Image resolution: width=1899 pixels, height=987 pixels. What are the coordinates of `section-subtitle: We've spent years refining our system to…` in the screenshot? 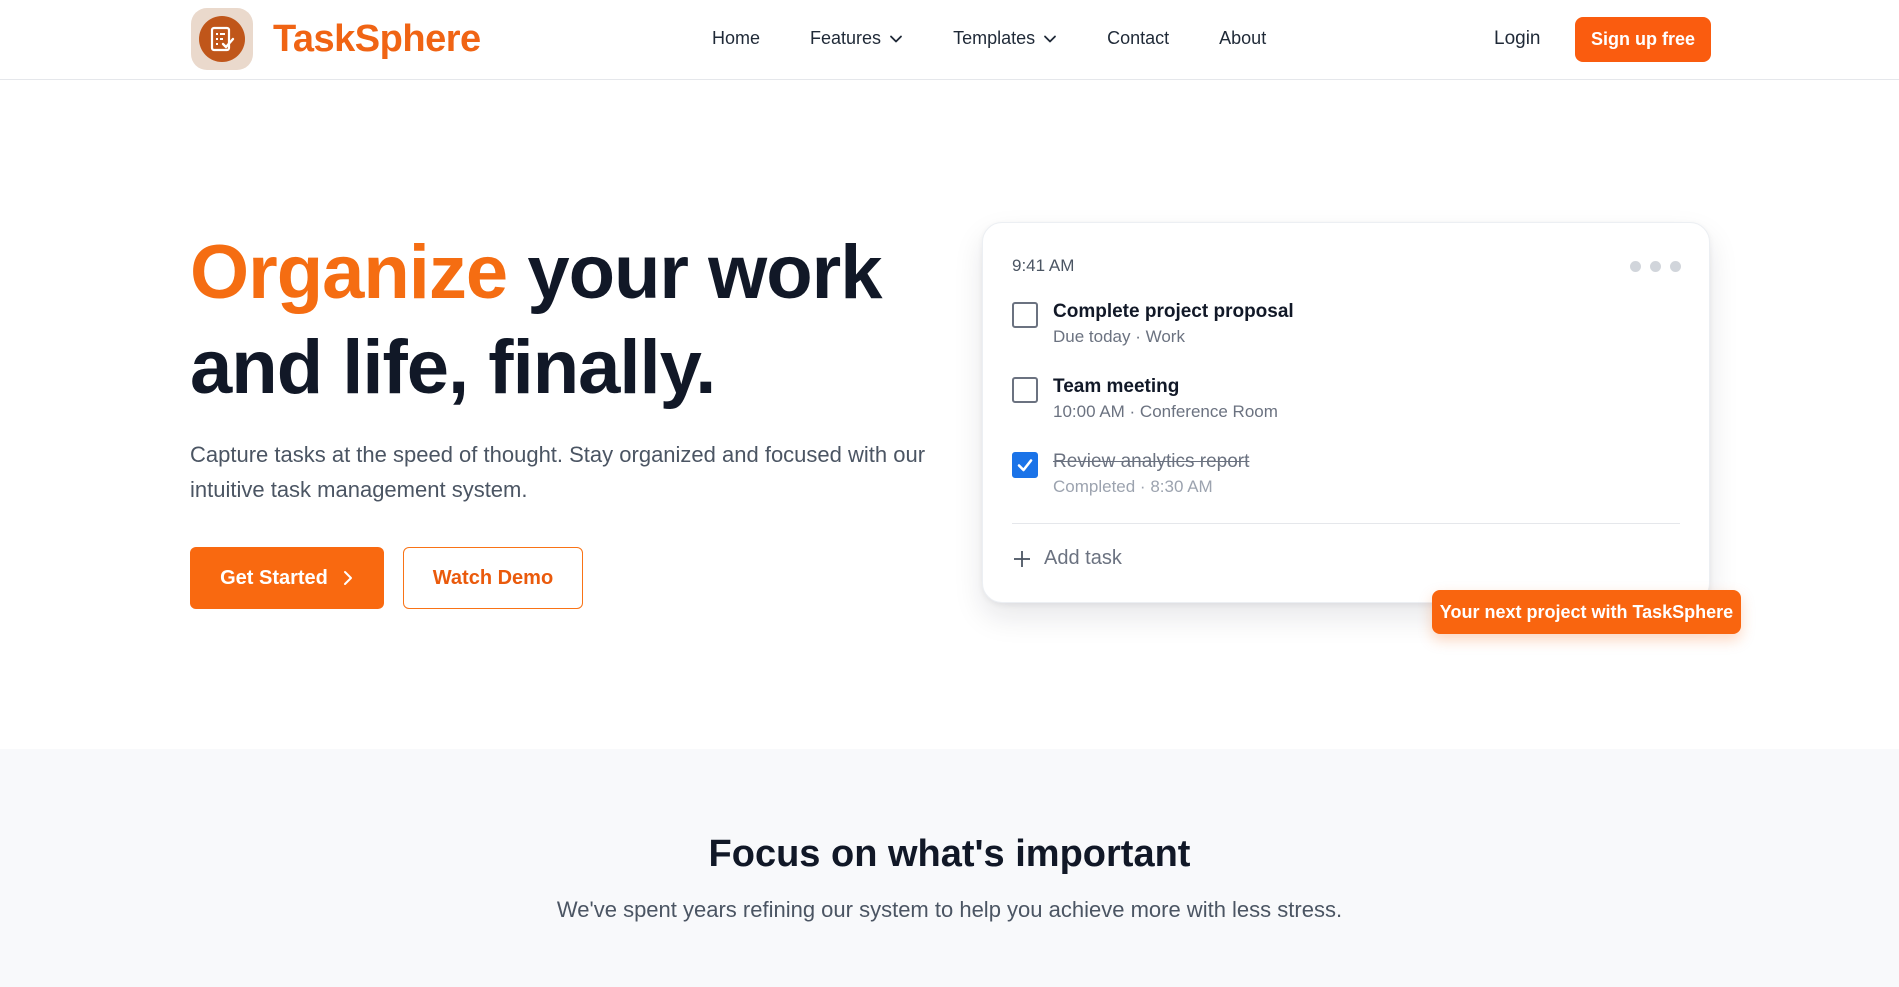 It's located at (949, 909).